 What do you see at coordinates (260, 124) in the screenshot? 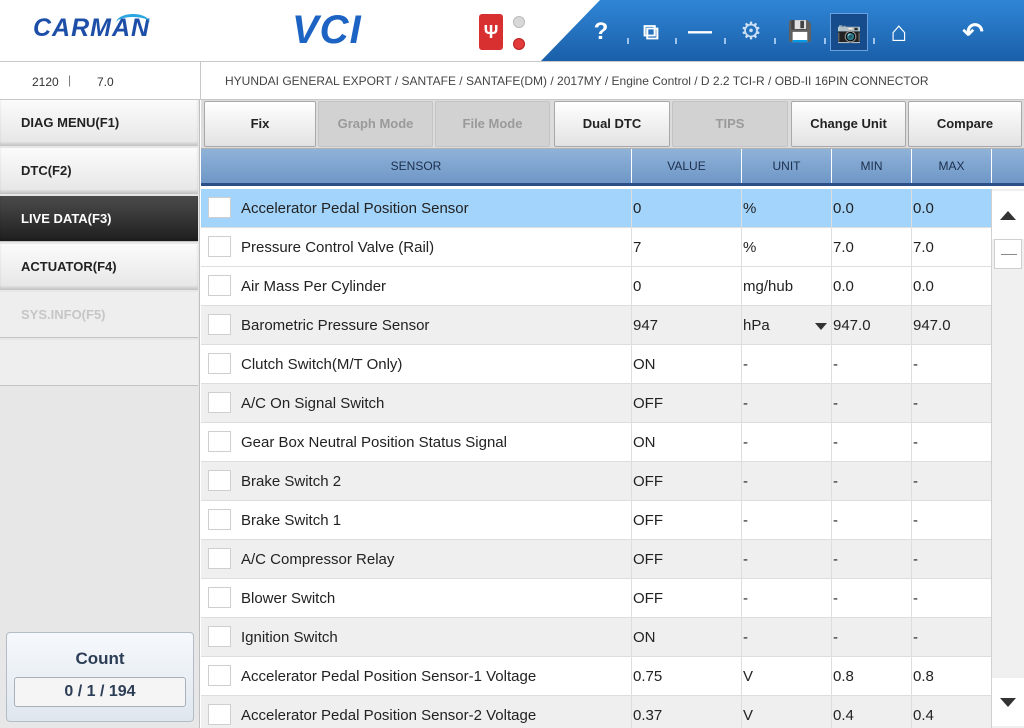
I see `fix-button: Fix` at bounding box center [260, 124].